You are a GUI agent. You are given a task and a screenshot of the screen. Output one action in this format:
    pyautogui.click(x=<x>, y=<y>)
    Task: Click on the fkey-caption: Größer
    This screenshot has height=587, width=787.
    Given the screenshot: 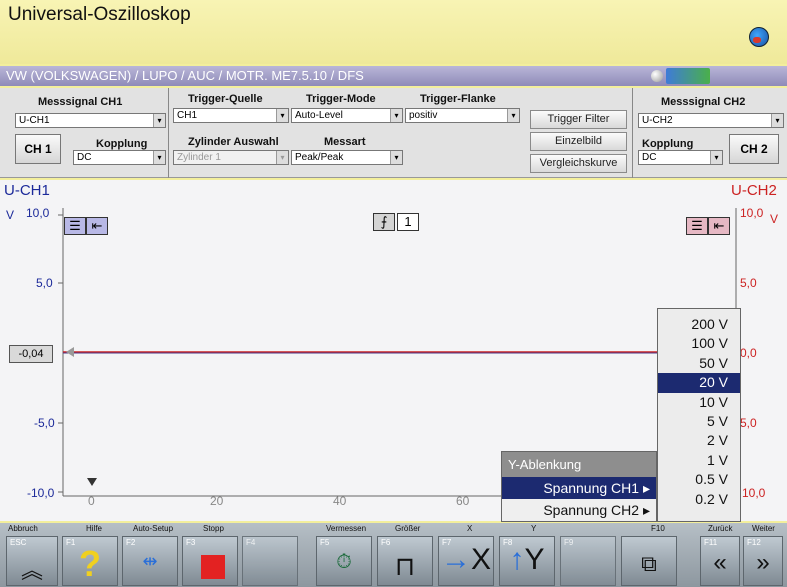 What is the action you would take?
    pyautogui.click(x=408, y=528)
    